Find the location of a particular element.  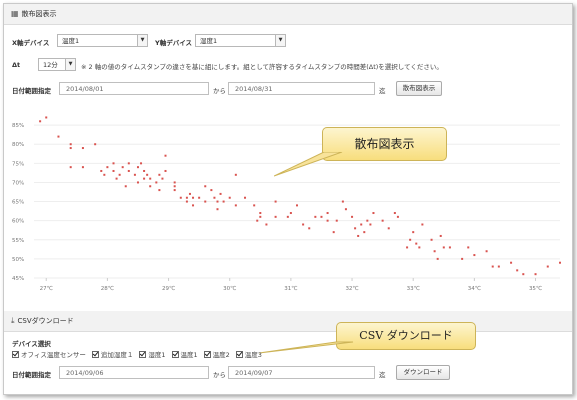

x-tick-label: 27℃ is located at coordinates (46, 288).